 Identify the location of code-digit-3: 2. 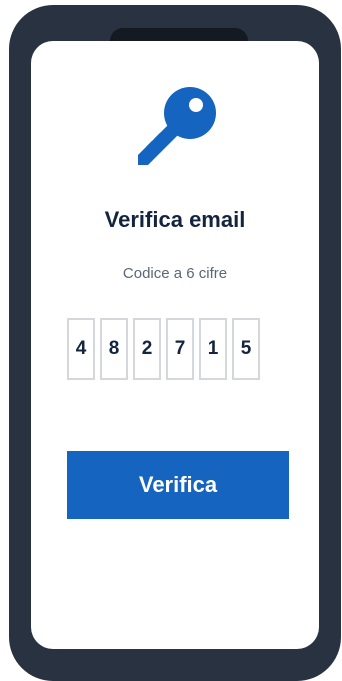
(147, 349).